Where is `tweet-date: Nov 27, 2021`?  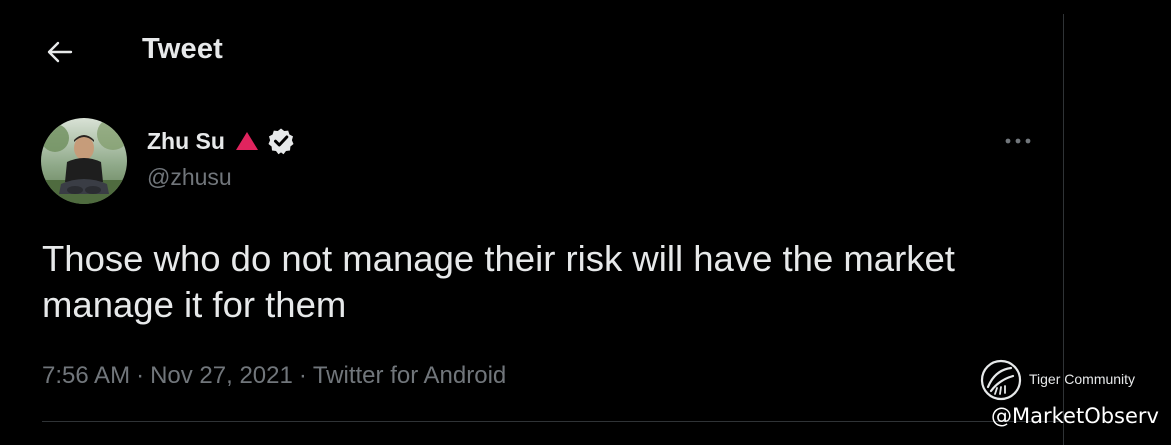 tweet-date: Nov 27, 2021 is located at coordinates (221, 375).